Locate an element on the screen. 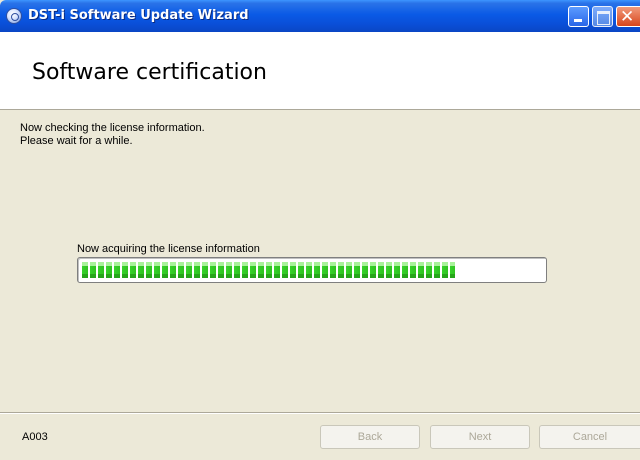  progress-bar is located at coordinates (312, 270).